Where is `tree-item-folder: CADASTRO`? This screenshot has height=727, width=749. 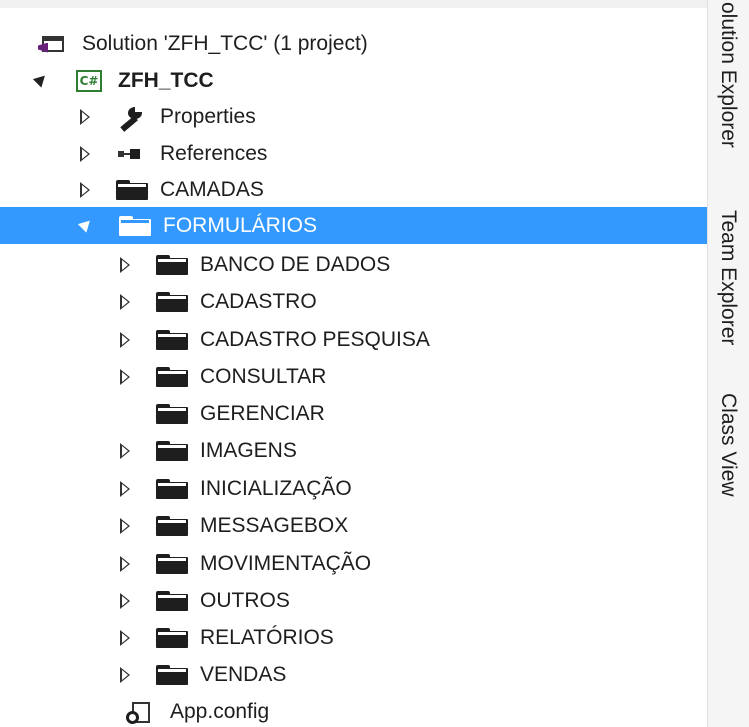 tree-item-folder: CADASTRO is located at coordinates (353, 301).